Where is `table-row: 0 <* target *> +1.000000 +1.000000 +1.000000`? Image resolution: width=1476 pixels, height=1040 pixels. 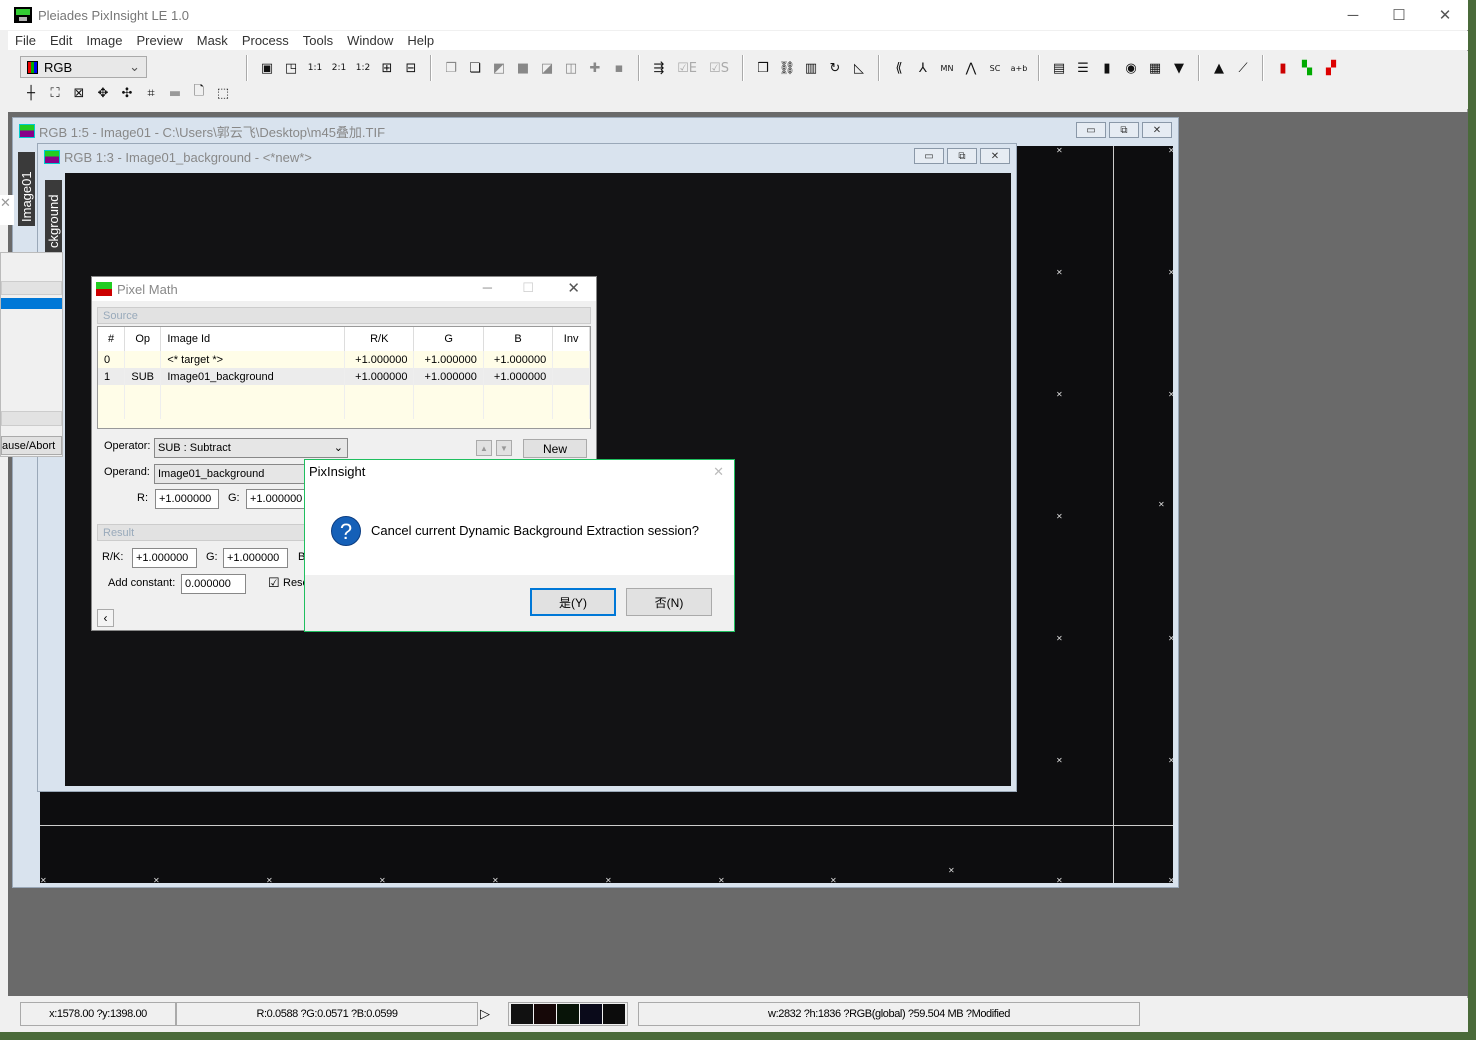 table-row: 0 <* target *> +1.000000 +1.000000 +1.000000 is located at coordinates (344, 359).